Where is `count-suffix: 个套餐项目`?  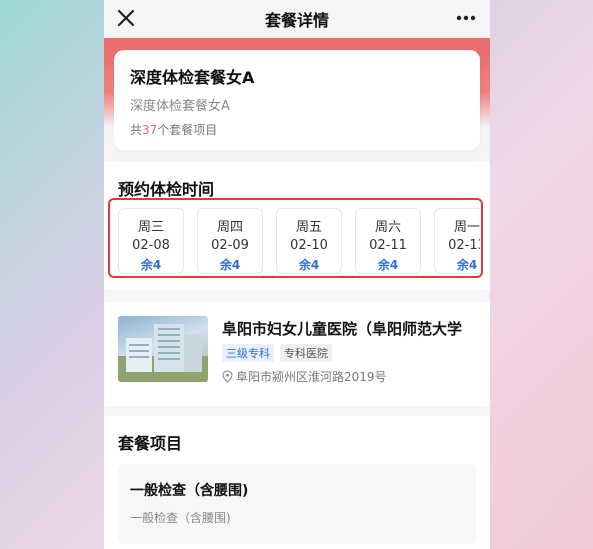
count-suffix: 个套餐项目 is located at coordinates (187, 130).